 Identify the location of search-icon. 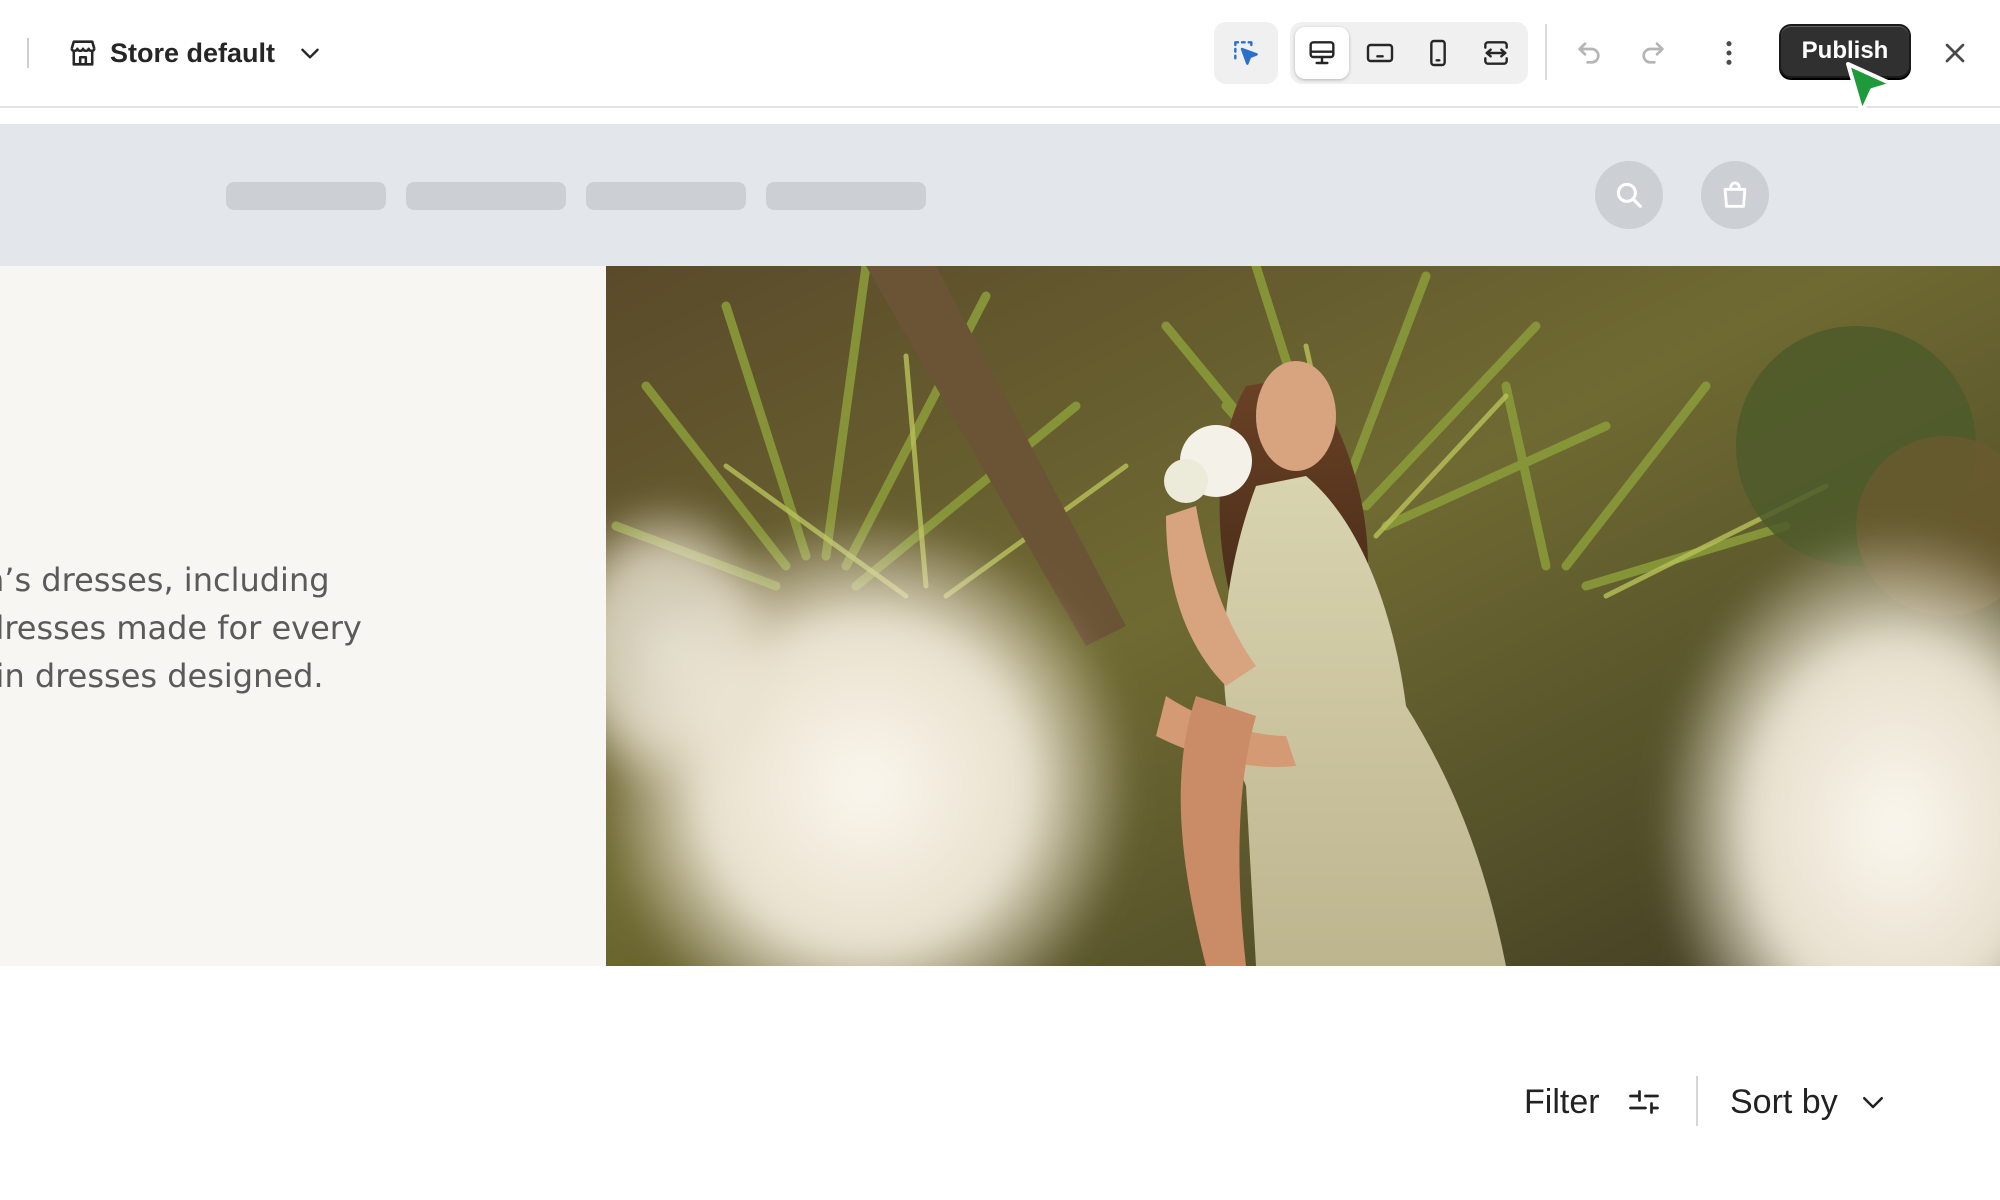
(1629, 195).